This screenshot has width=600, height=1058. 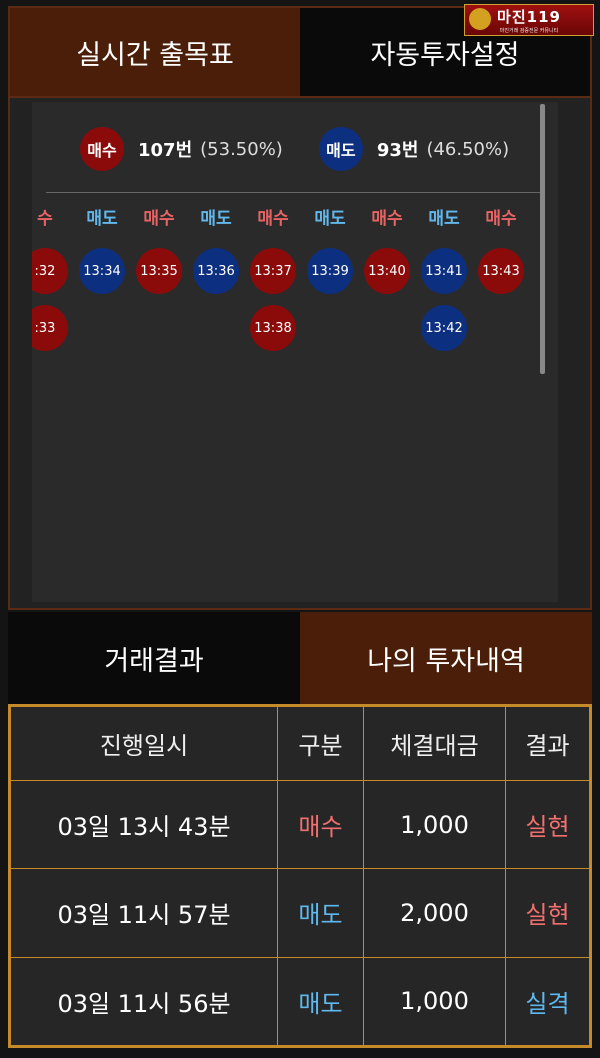 I want to click on result-bubble-sell: 13:39, so click(x=330, y=271).